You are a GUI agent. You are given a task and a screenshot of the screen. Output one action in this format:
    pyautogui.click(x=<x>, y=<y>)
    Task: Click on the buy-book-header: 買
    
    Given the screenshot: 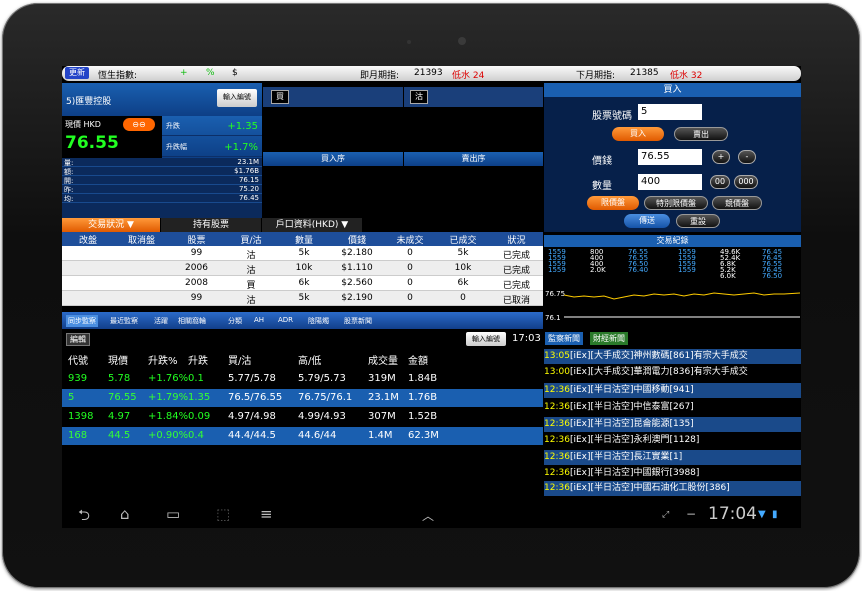 What is the action you would take?
    pyautogui.click(x=333, y=97)
    